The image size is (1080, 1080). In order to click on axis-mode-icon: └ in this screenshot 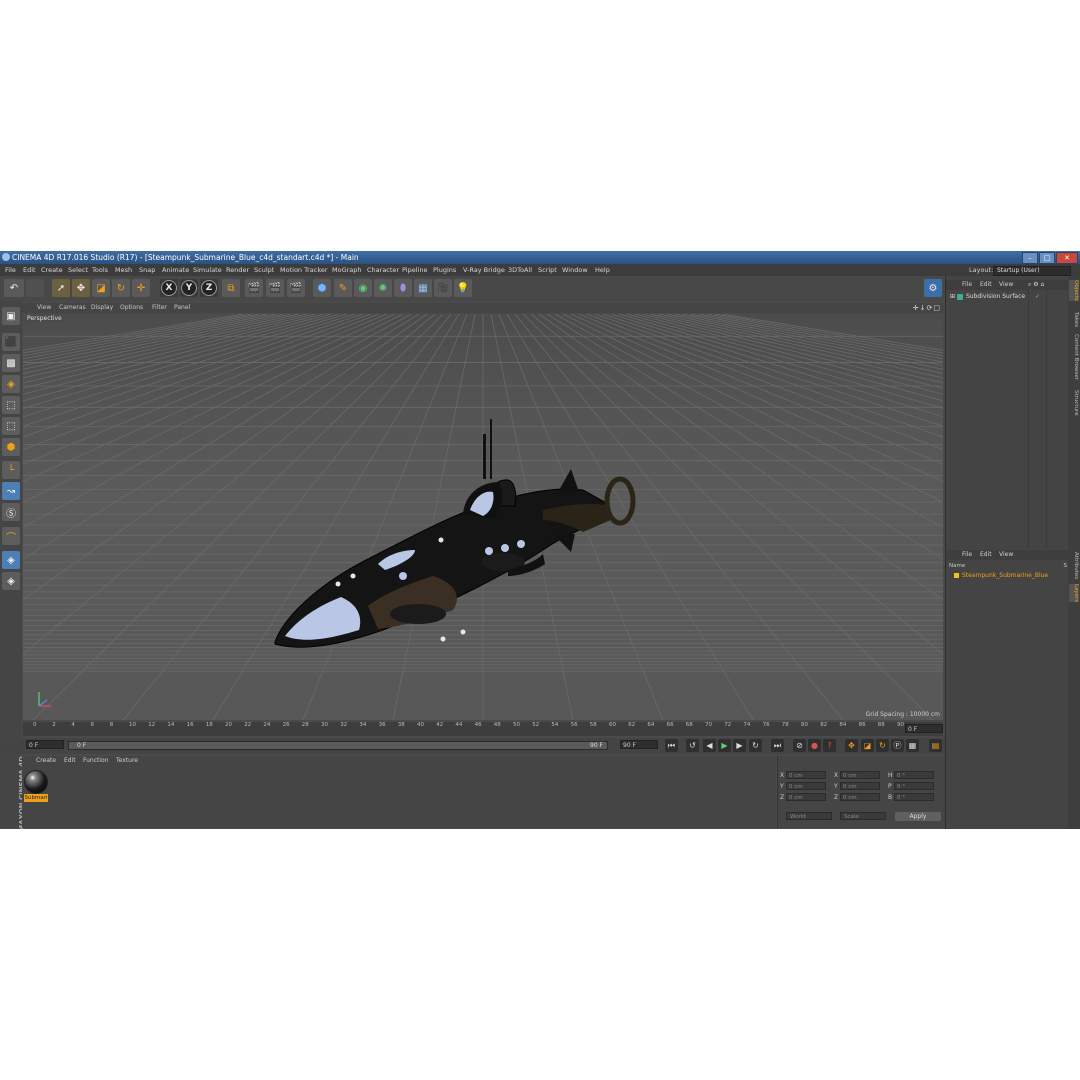, I will do `click(11, 470)`.